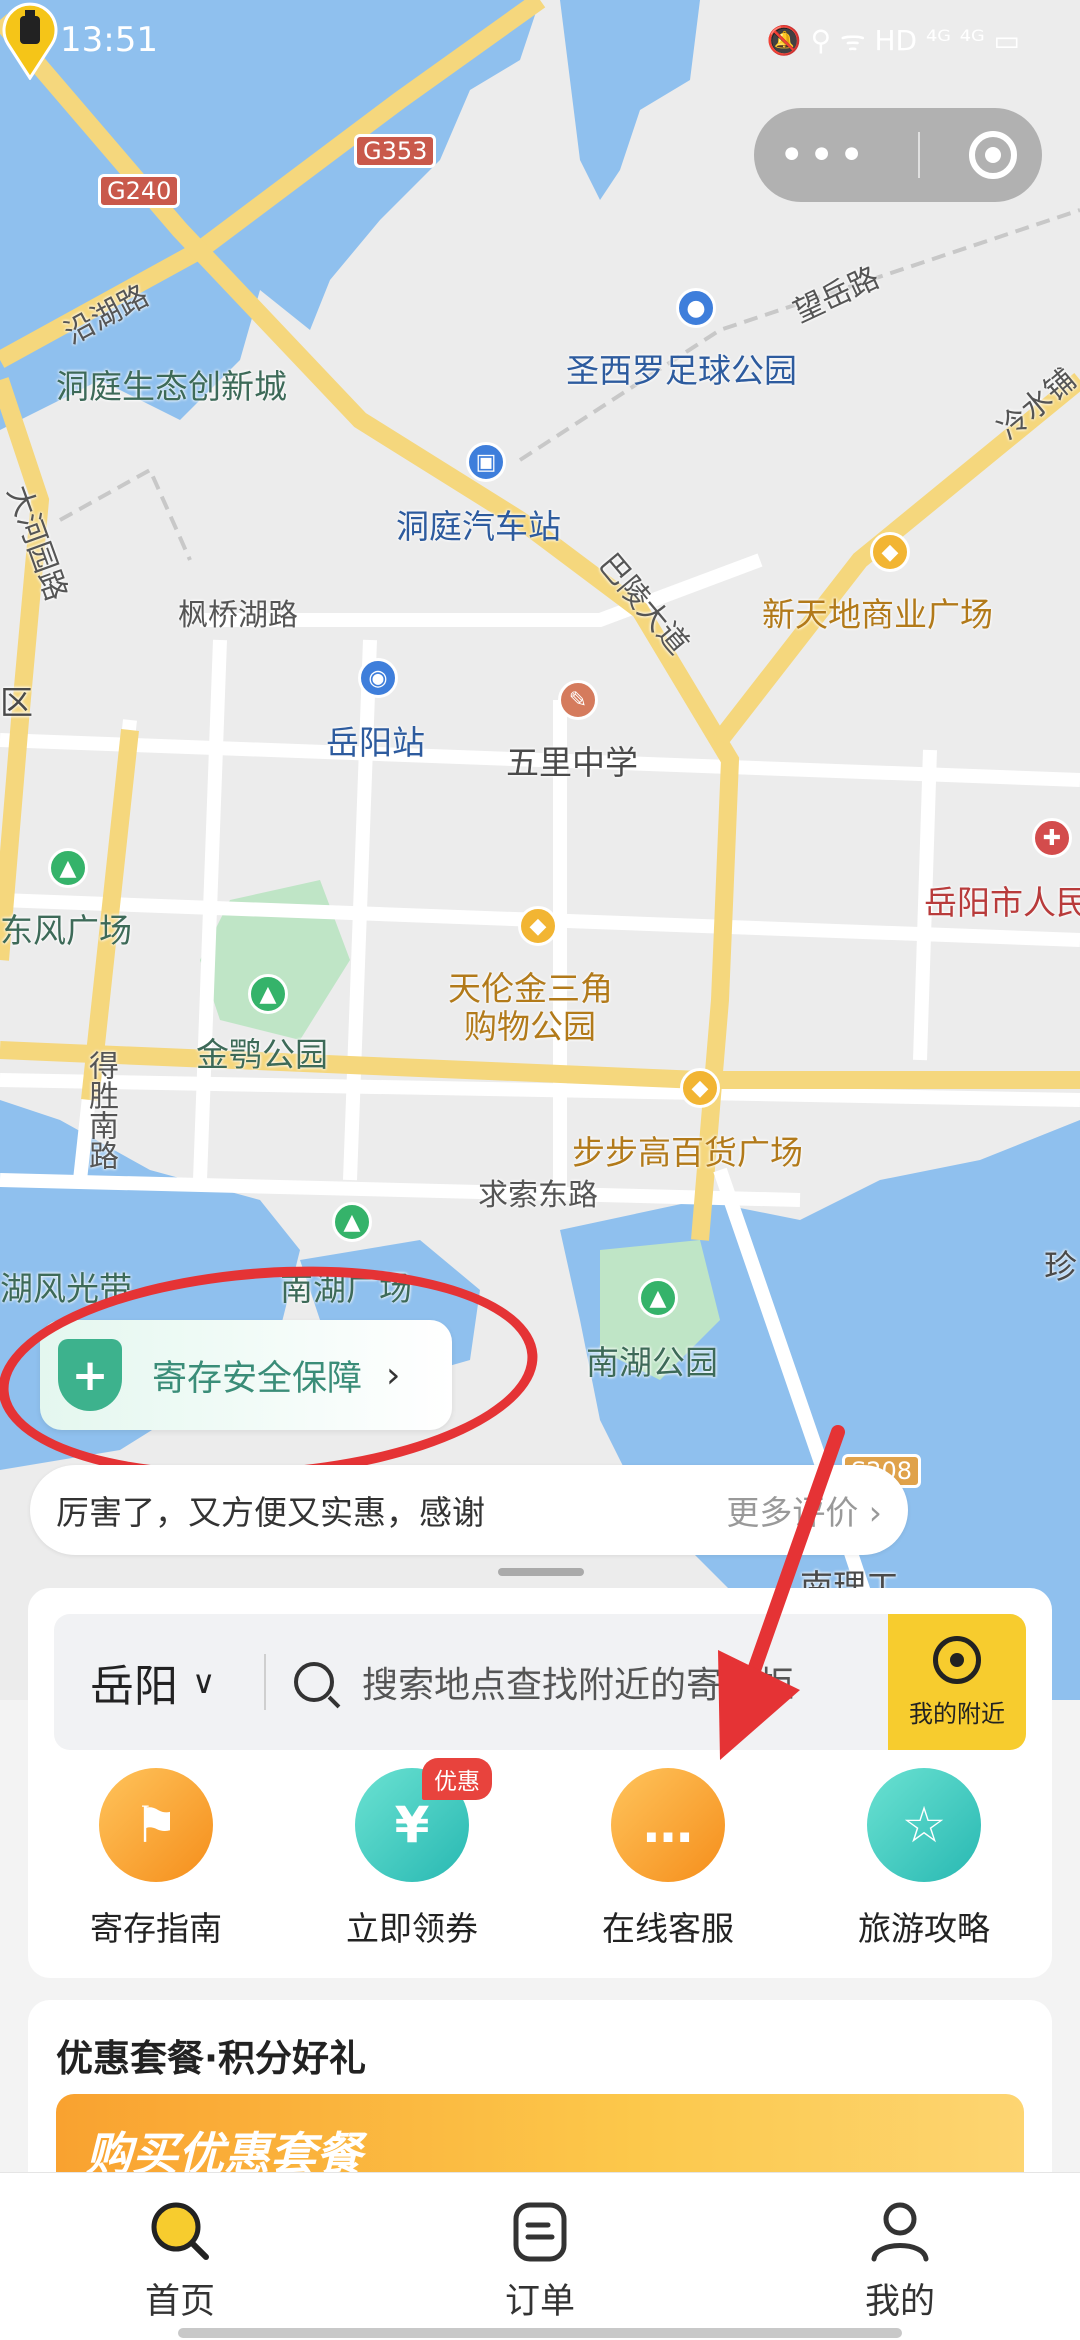 This screenshot has height=2340, width=1080. I want to click on highway-shield-g353: G353, so click(395, 151).